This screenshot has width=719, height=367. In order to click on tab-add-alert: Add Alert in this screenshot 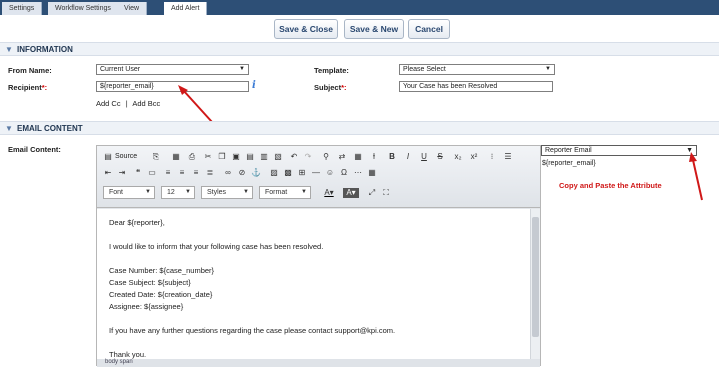, I will do `click(186, 8)`.